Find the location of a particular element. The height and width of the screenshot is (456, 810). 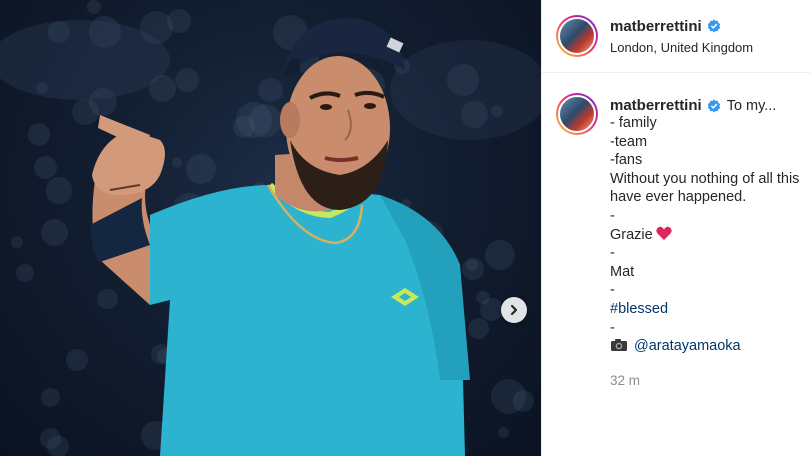

chevron-right-icon is located at coordinates (514, 310).